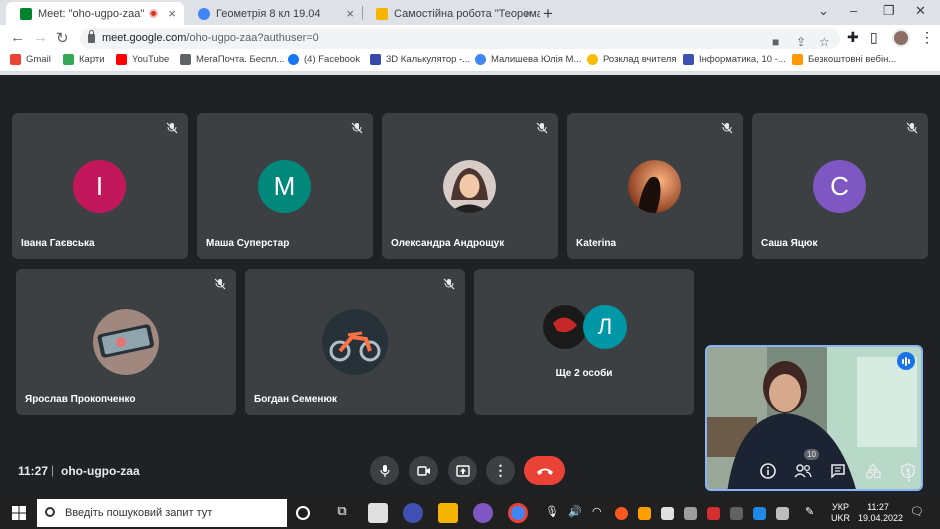  Describe the element at coordinates (342, 513) in the screenshot. I see `task-view-icon: ⧉` at that location.